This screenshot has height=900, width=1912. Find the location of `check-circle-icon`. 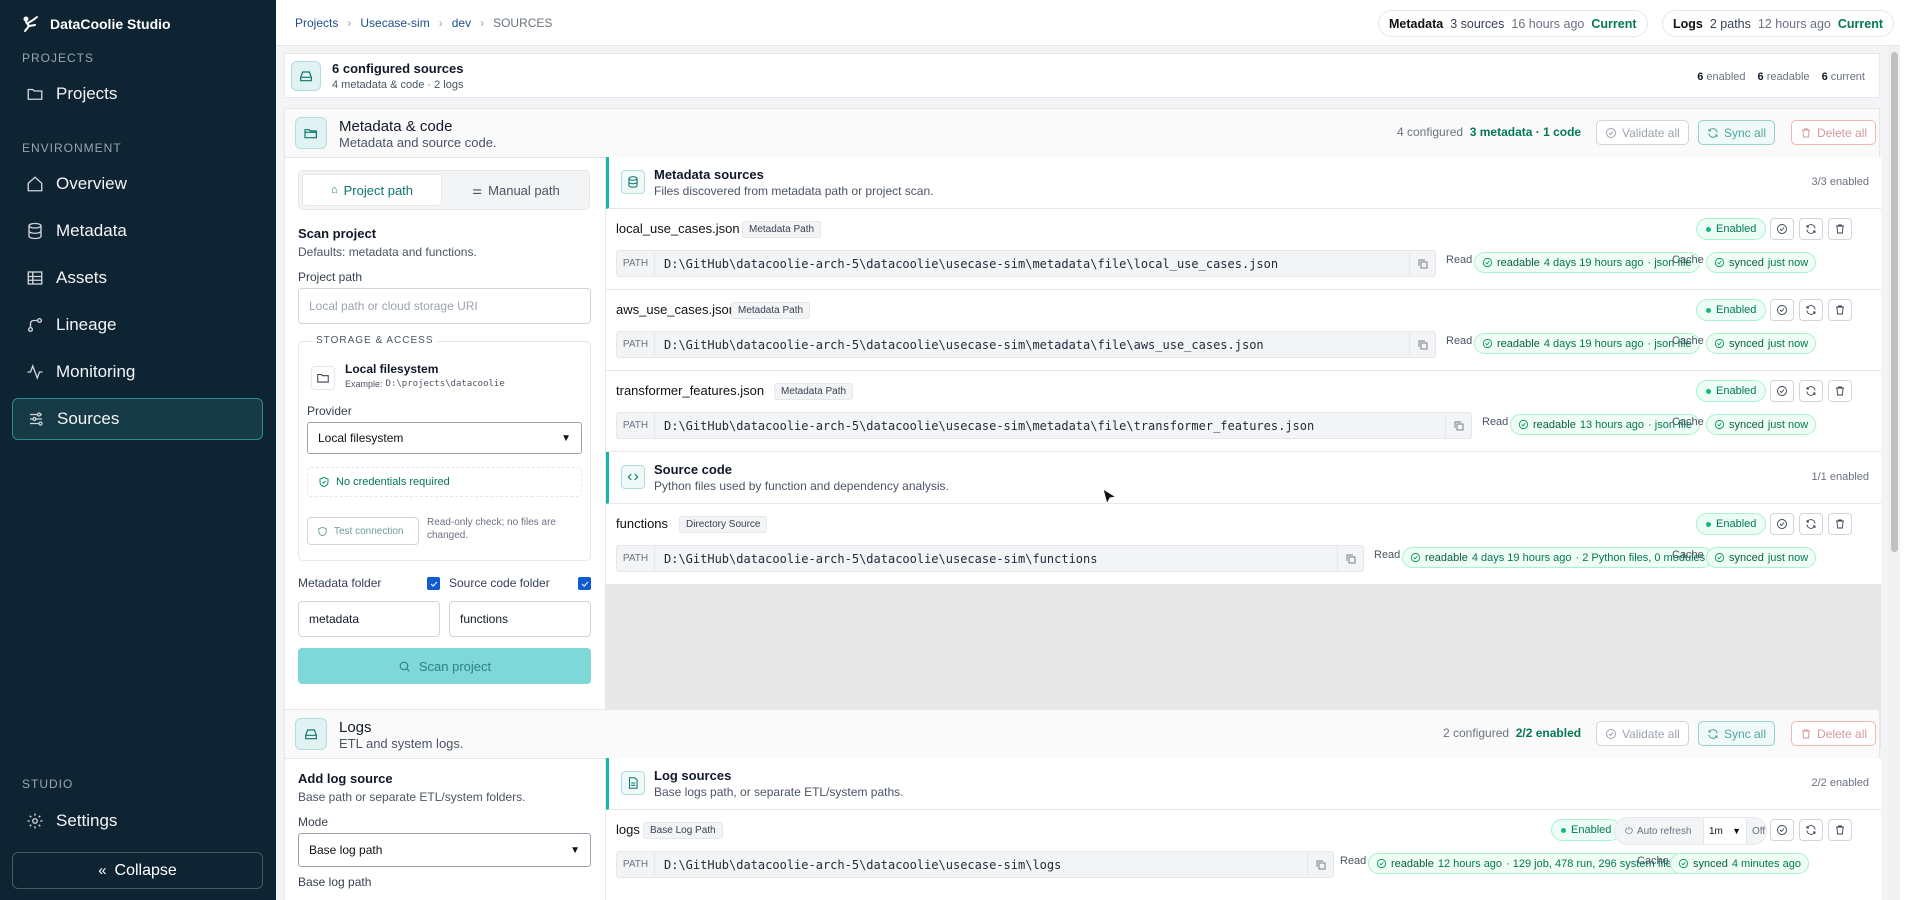

check-circle-icon is located at coordinates (1415, 557).